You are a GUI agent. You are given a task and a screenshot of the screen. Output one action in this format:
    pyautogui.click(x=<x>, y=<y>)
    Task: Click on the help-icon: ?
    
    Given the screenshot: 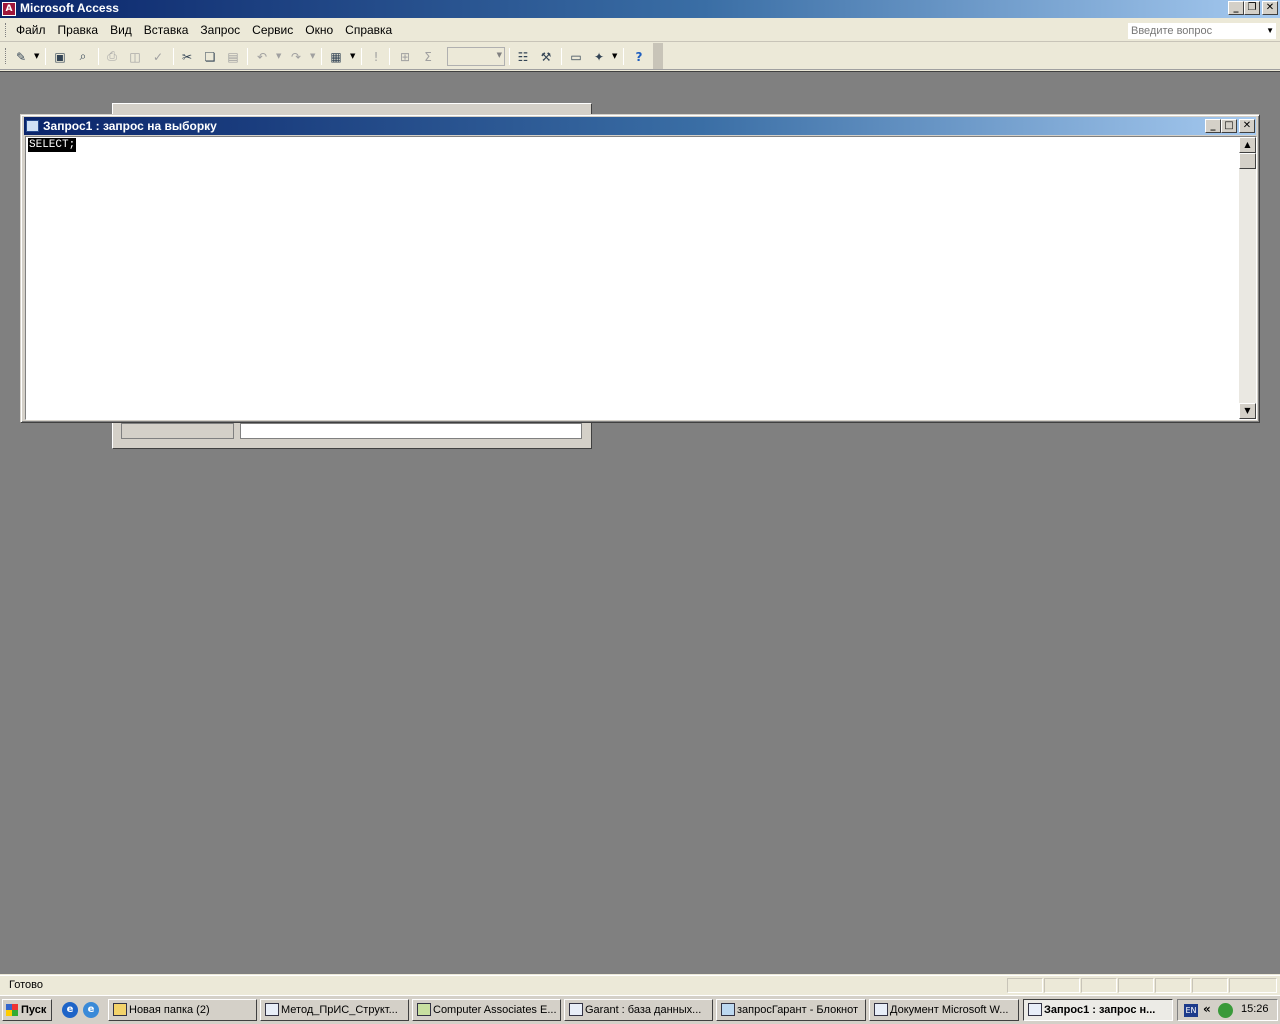 What is the action you would take?
    pyautogui.click(x=639, y=56)
    